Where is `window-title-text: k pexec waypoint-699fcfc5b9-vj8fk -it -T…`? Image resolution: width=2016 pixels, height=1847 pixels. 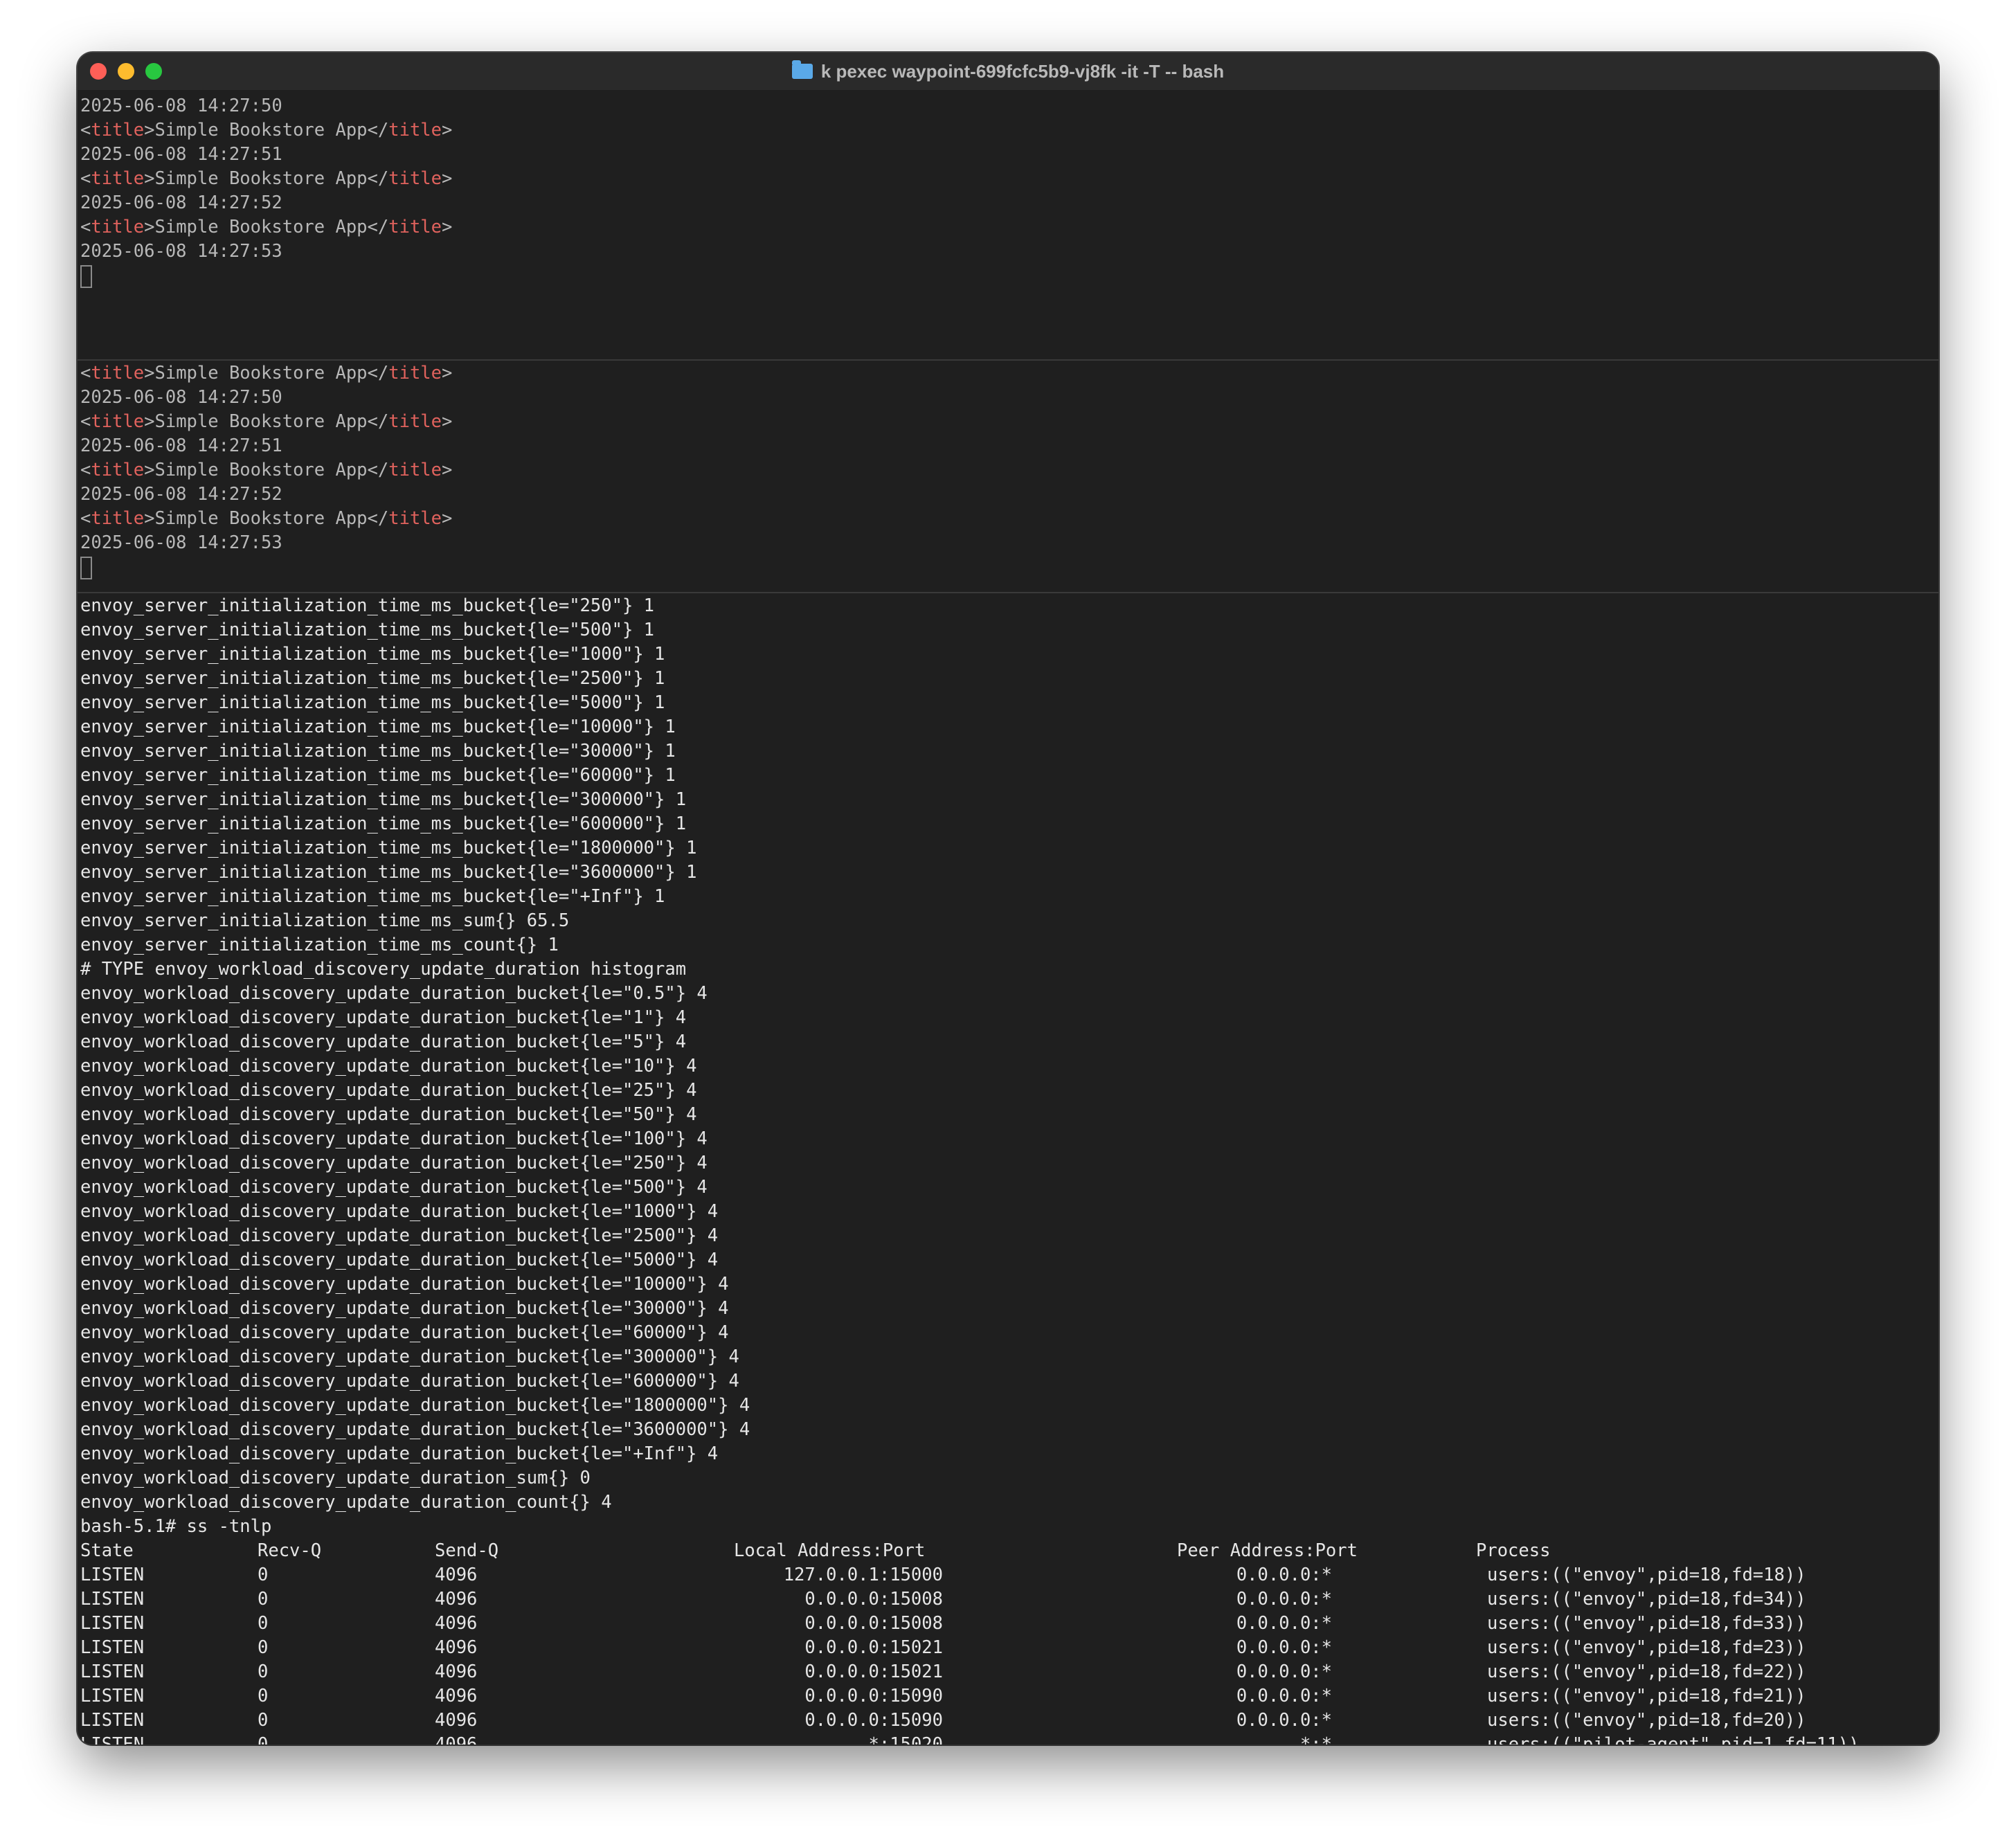 window-title-text: k pexec waypoint-699fcfc5b9-vj8fk -it -T… is located at coordinates (1022, 71).